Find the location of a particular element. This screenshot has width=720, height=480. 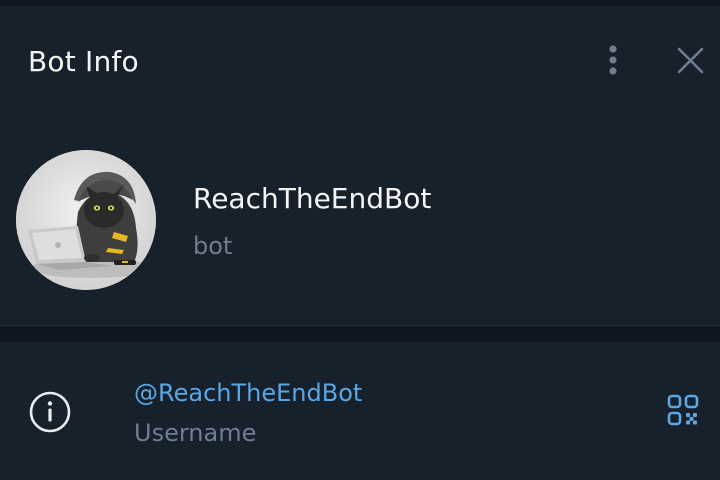

more-vertical-icon is located at coordinates (613, 60).